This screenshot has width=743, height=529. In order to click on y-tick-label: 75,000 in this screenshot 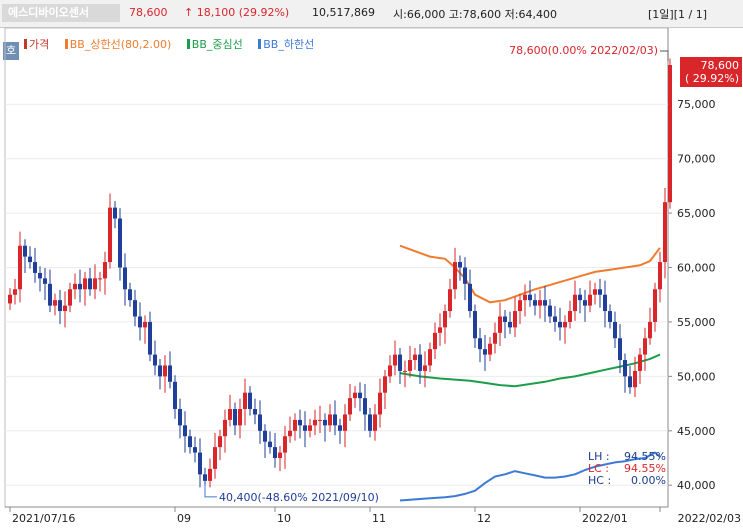, I will do `click(696, 104)`.